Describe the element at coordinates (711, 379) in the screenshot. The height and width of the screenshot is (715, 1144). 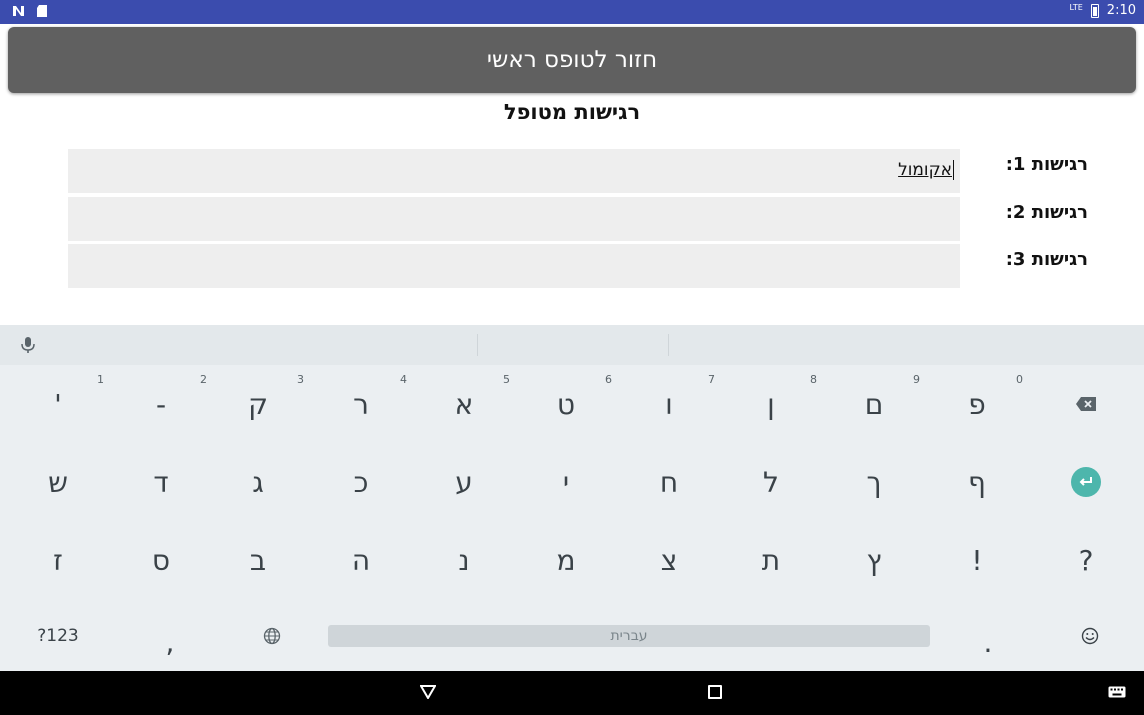
I see `key-hint: 7` at that location.